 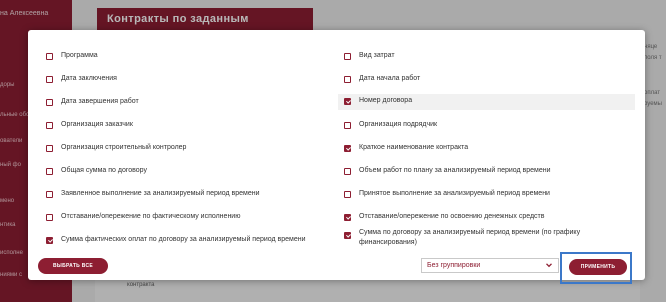 What do you see at coordinates (377, 55) in the screenshot?
I see `option-label: Вид затрат` at bounding box center [377, 55].